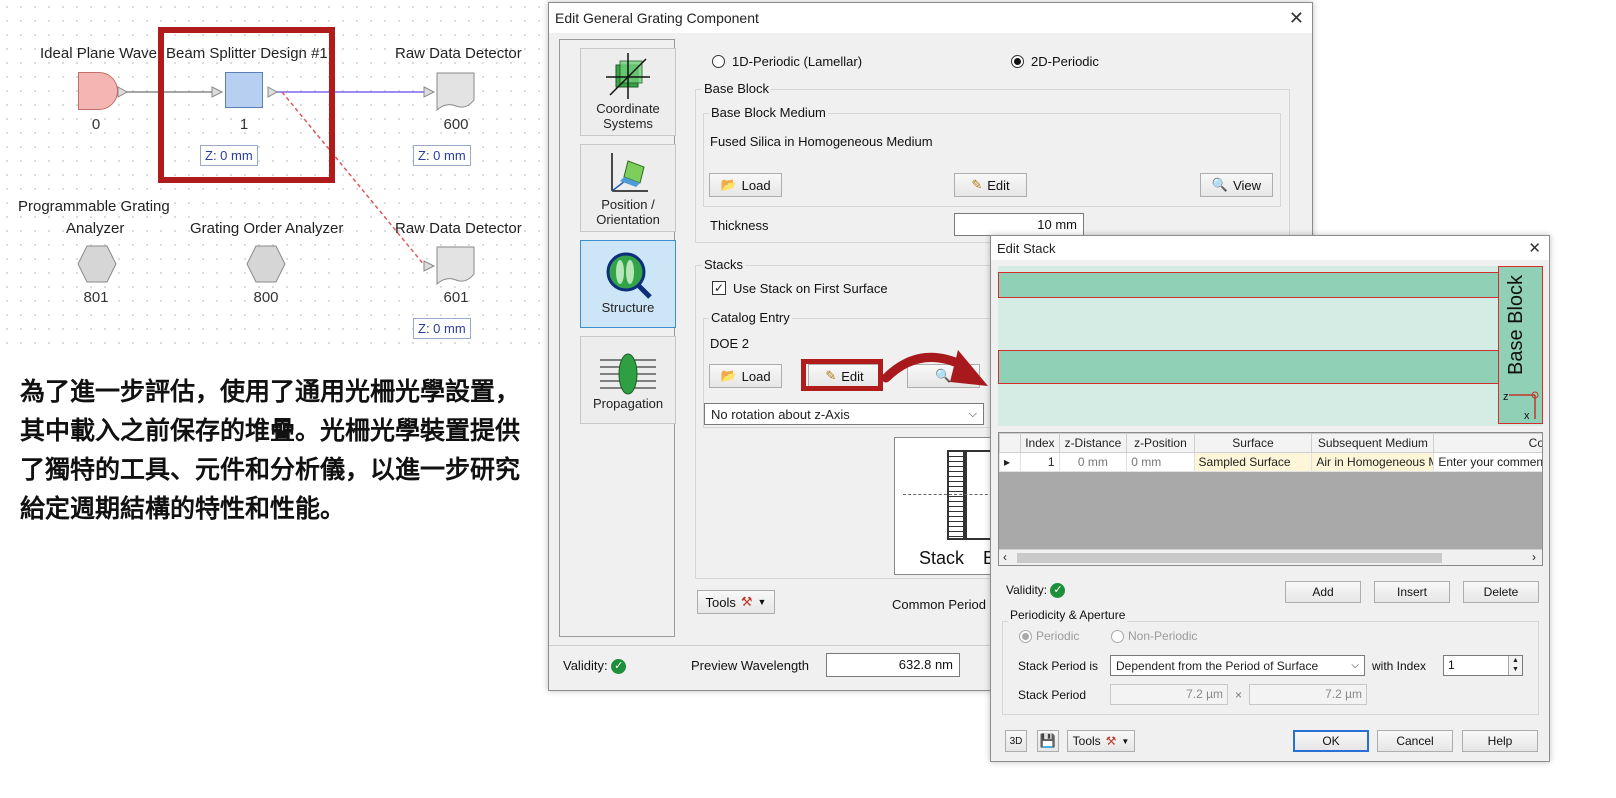 This screenshot has height=798, width=1616. What do you see at coordinates (944, 506) in the screenshot?
I see `stack-preview: Stack B` at bounding box center [944, 506].